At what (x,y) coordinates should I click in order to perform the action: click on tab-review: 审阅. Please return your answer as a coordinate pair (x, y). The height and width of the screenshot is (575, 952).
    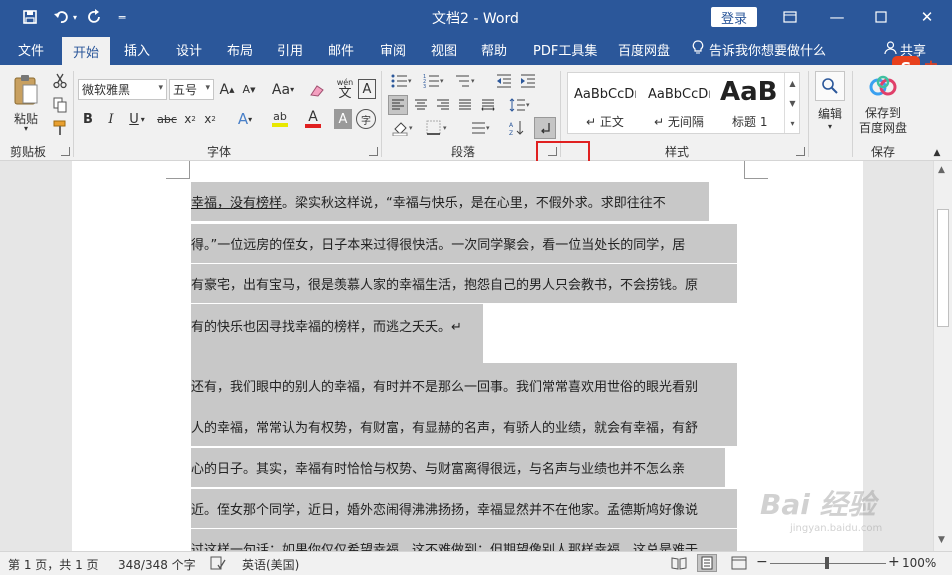
    Looking at the image, I should click on (393, 49).